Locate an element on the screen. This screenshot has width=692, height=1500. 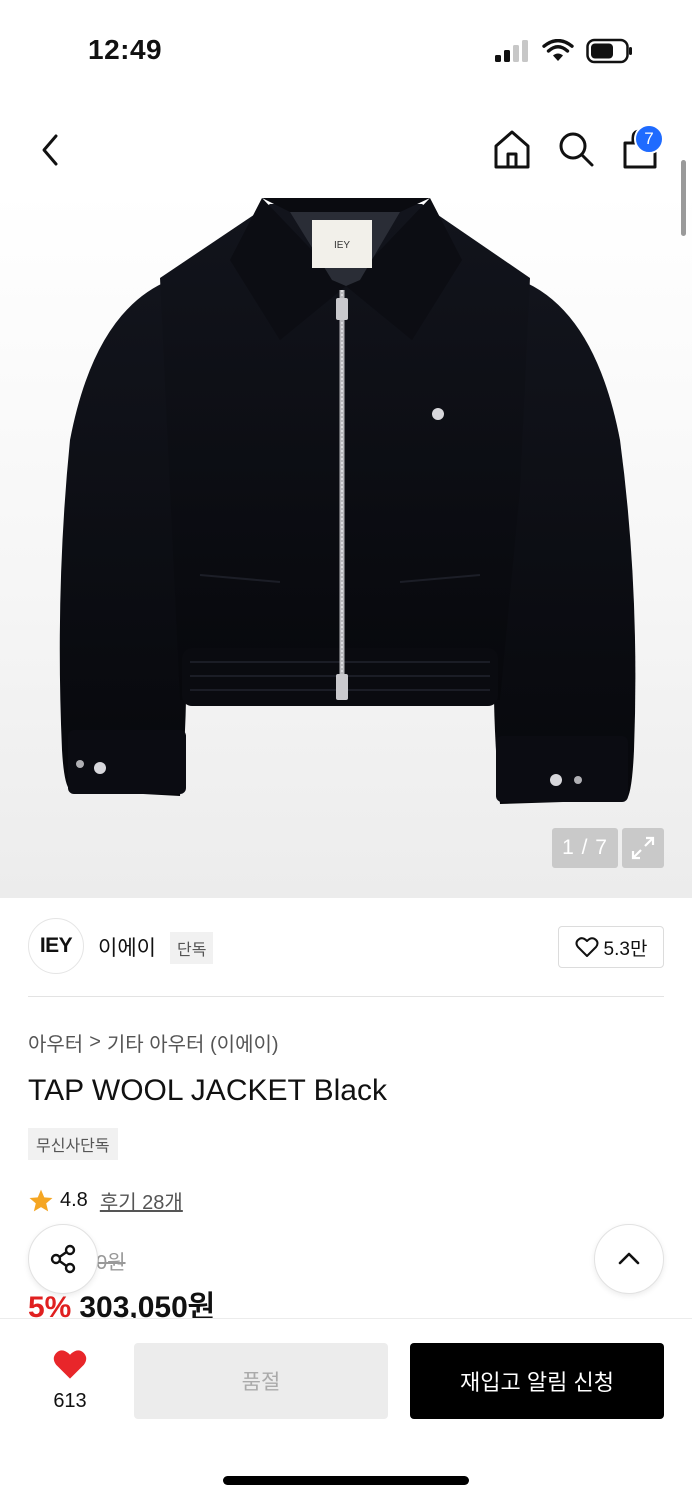
original-price: 0원 is located at coordinates (111, 1263).